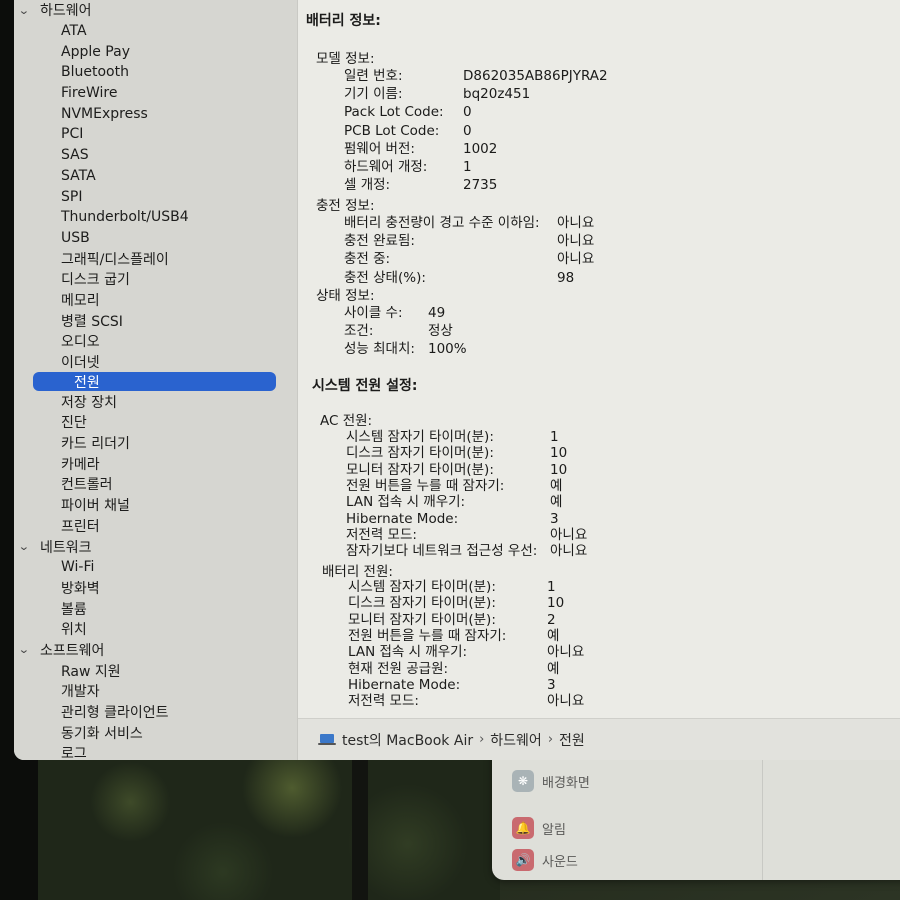  What do you see at coordinates (560, 862) in the screenshot?
I see `settings-item-label: 사운드` at bounding box center [560, 862].